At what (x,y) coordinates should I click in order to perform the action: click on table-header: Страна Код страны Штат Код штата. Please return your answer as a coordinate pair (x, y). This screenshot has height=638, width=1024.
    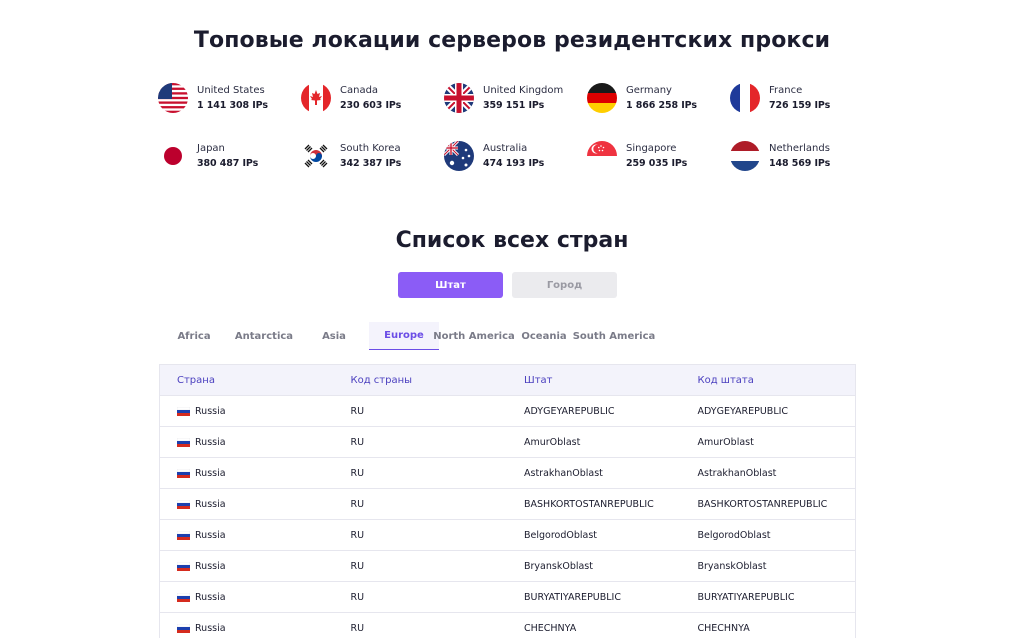
    Looking at the image, I should click on (507, 380).